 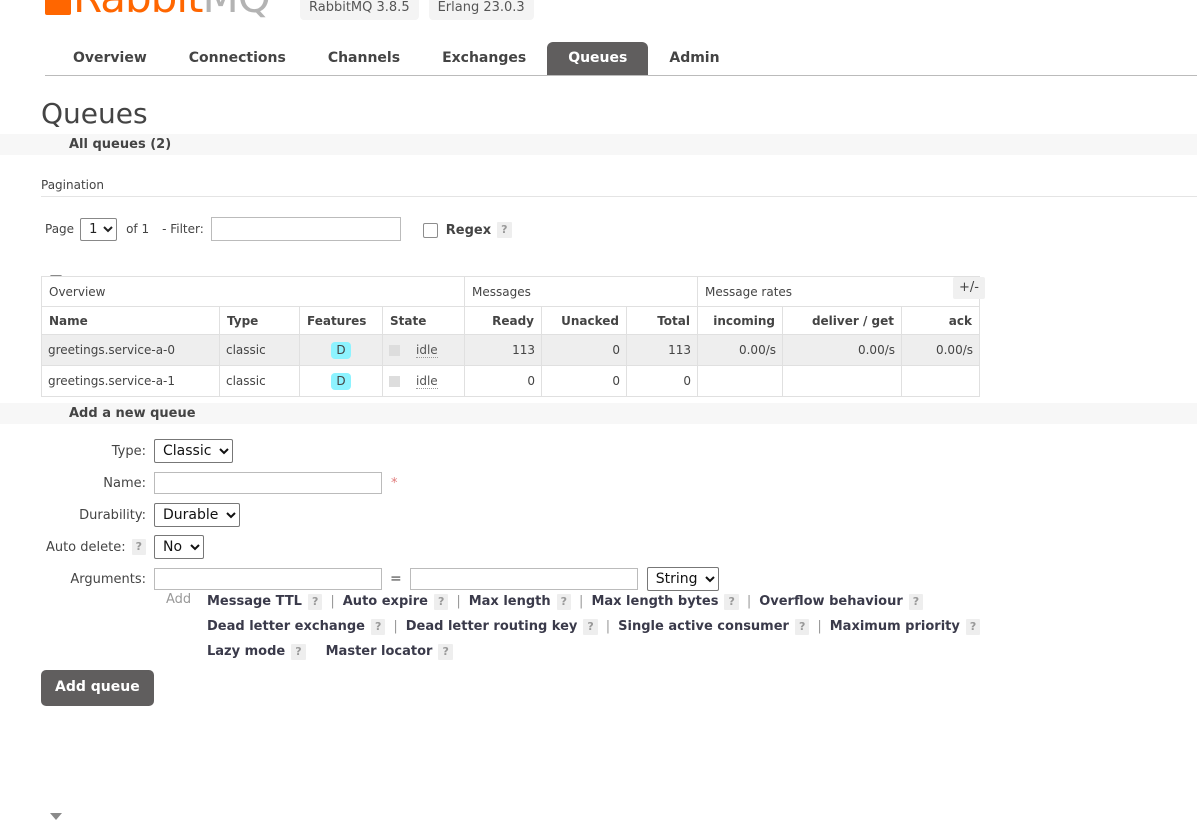 I want to click on arguments-equals-sign: =, so click(x=396, y=579).